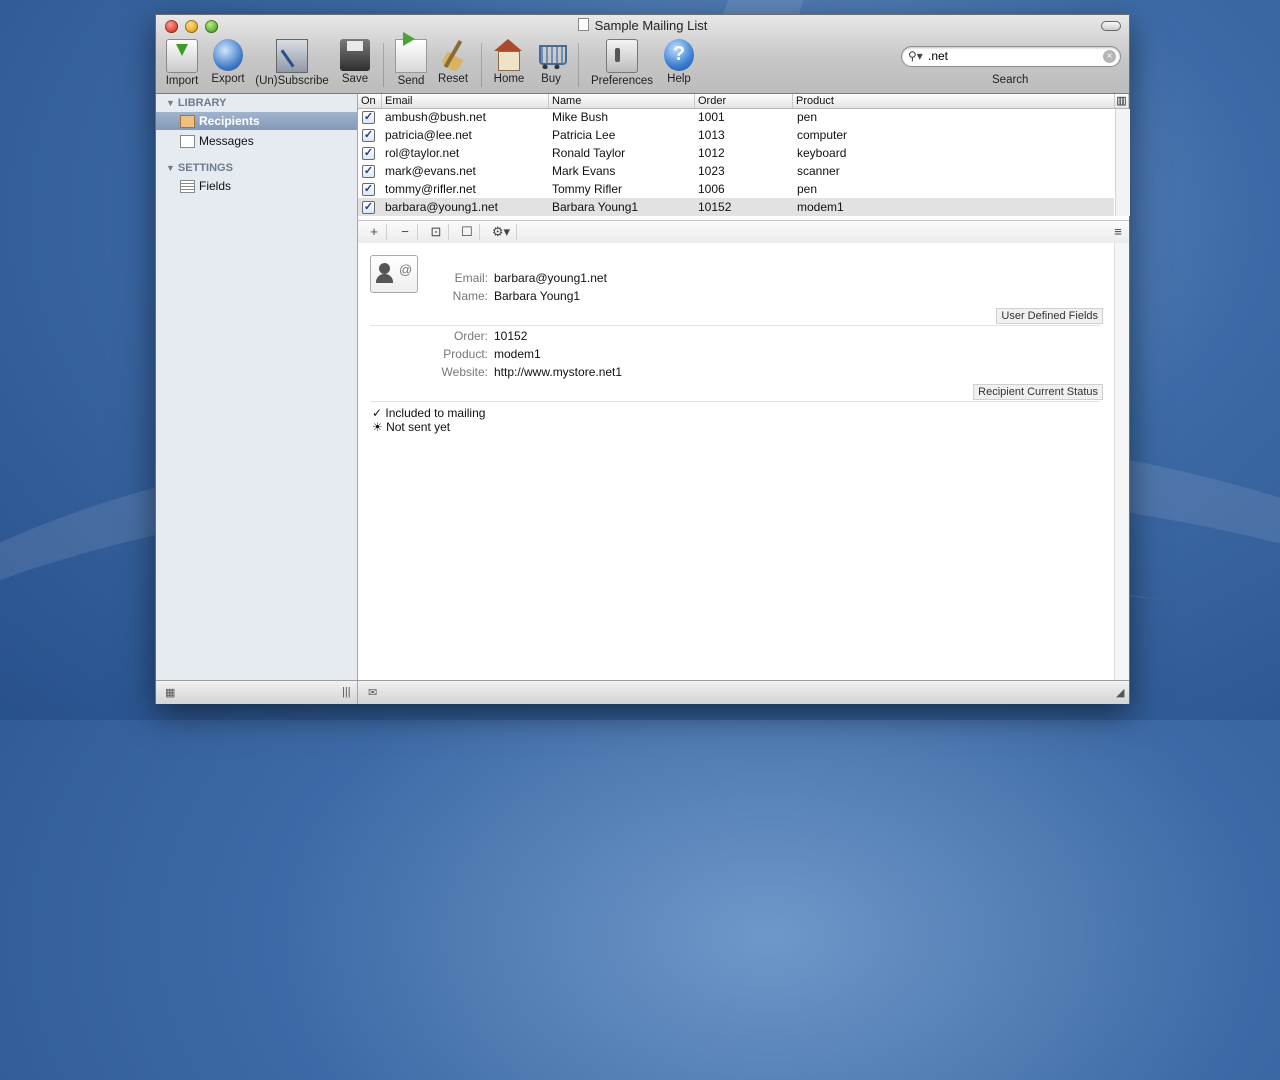  I want to click on cell-name: Mark Evans, so click(584, 171).